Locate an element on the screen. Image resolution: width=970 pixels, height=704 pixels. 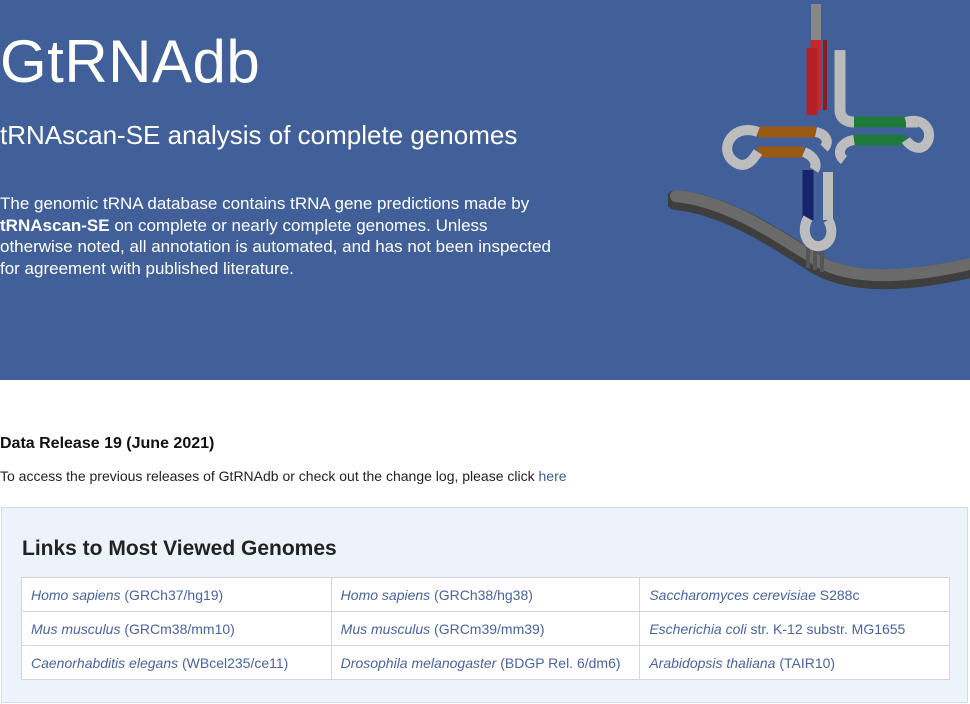
genome-link: Homo sapiens (GRCh37/hg19) is located at coordinates (127, 595).